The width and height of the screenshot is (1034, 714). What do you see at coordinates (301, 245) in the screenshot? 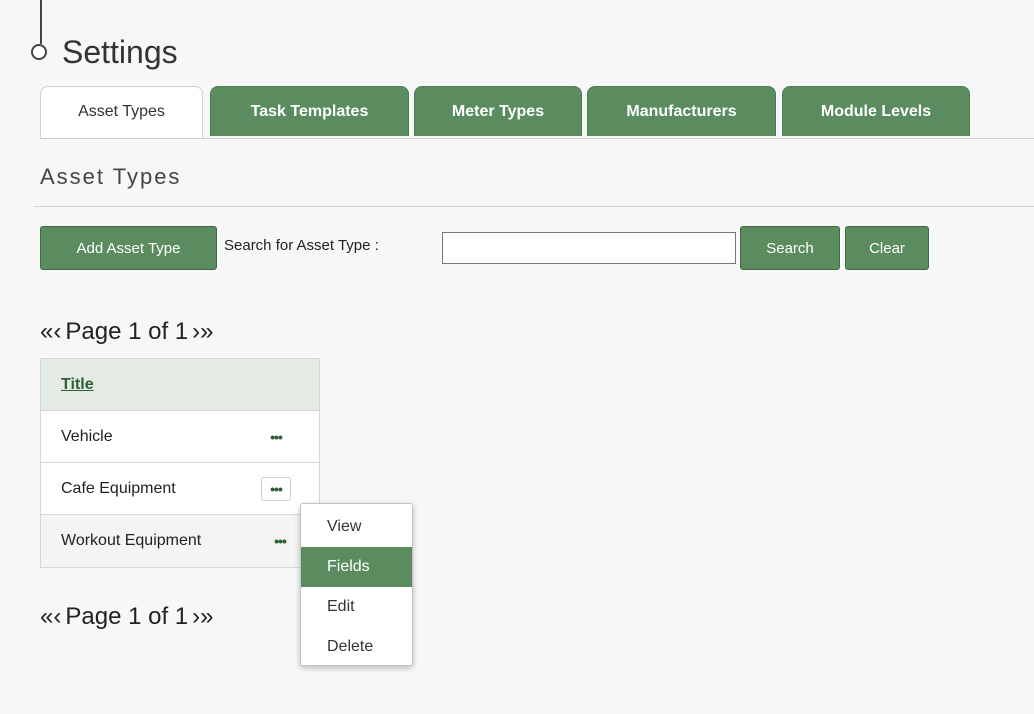
I see `search-label: Search for Asset Type :` at bounding box center [301, 245].